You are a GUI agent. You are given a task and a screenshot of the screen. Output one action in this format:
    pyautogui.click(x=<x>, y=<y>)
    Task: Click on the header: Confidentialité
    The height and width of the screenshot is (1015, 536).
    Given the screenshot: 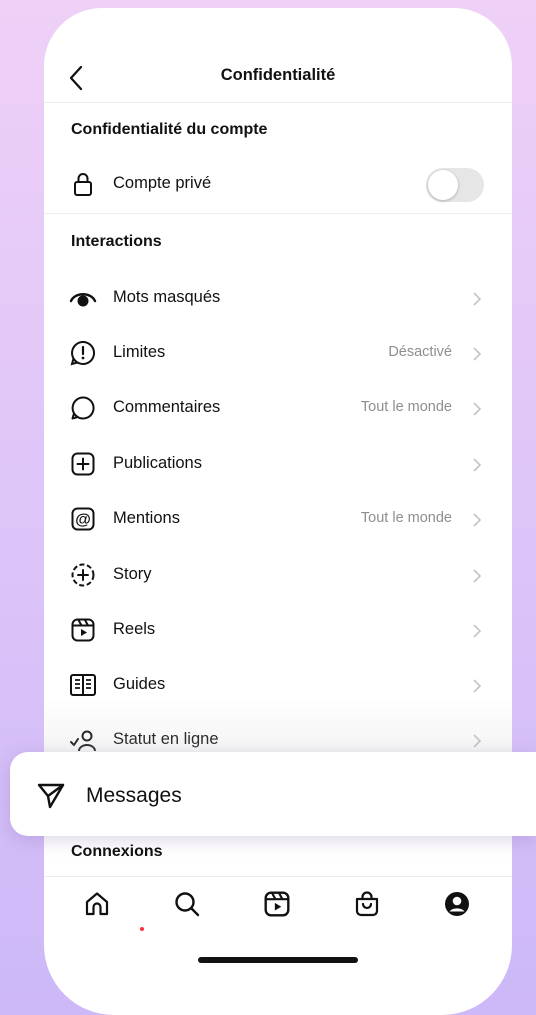 What is the action you would take?
    pyautogui.click(x=278, y=79)
    